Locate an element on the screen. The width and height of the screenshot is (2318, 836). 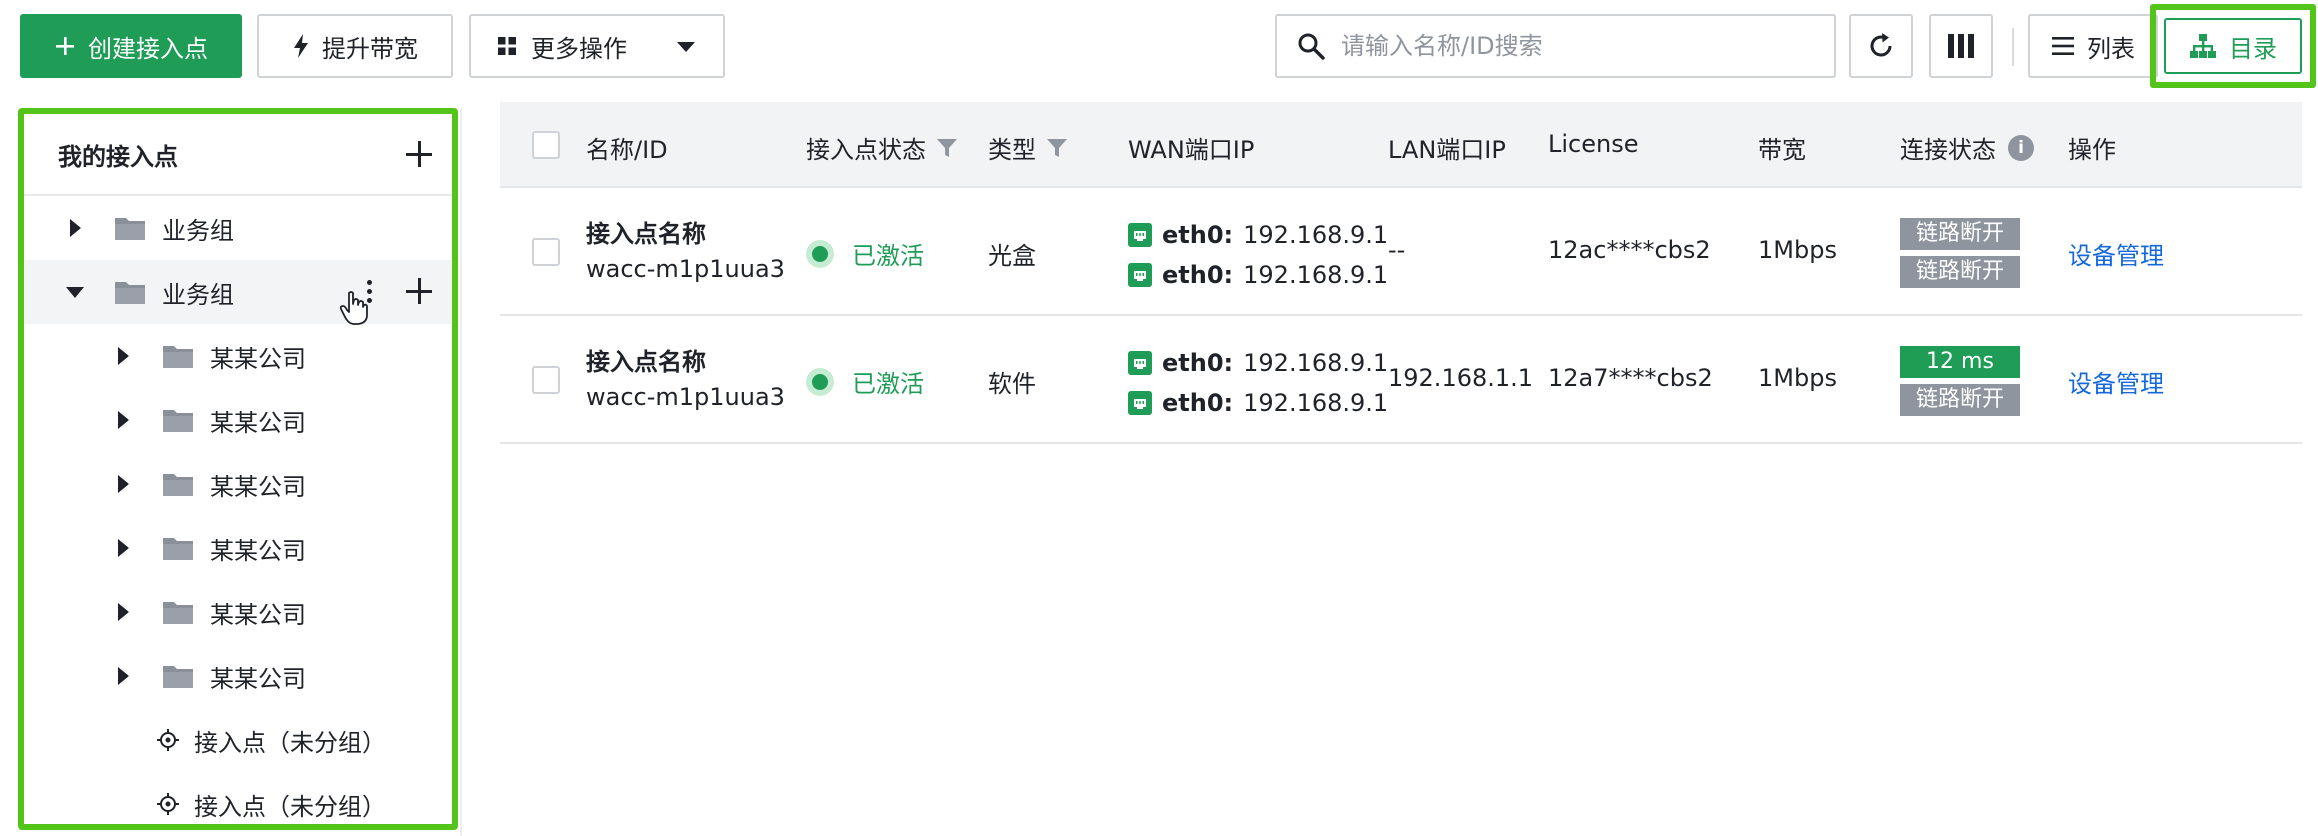
tree-item-group: 业务组 is located at coordinates (238, 228).